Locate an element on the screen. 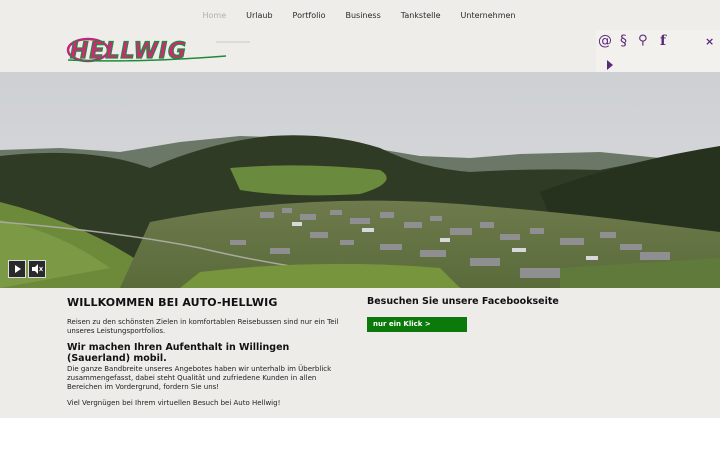 The image size is (720, 450). video-play-button is located at coordinates (17, 269).